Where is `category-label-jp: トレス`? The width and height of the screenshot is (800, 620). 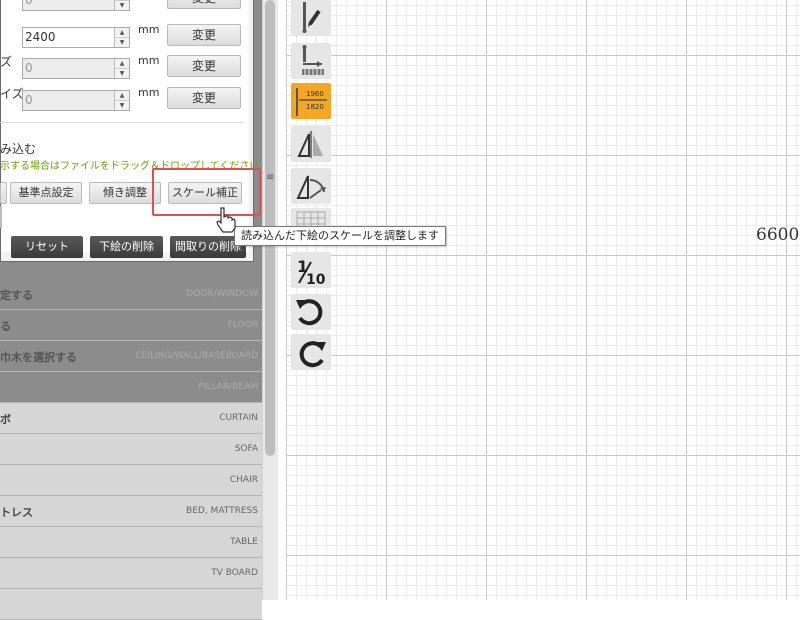
category-label-jp: トレス is located at coordinates (16, 512).